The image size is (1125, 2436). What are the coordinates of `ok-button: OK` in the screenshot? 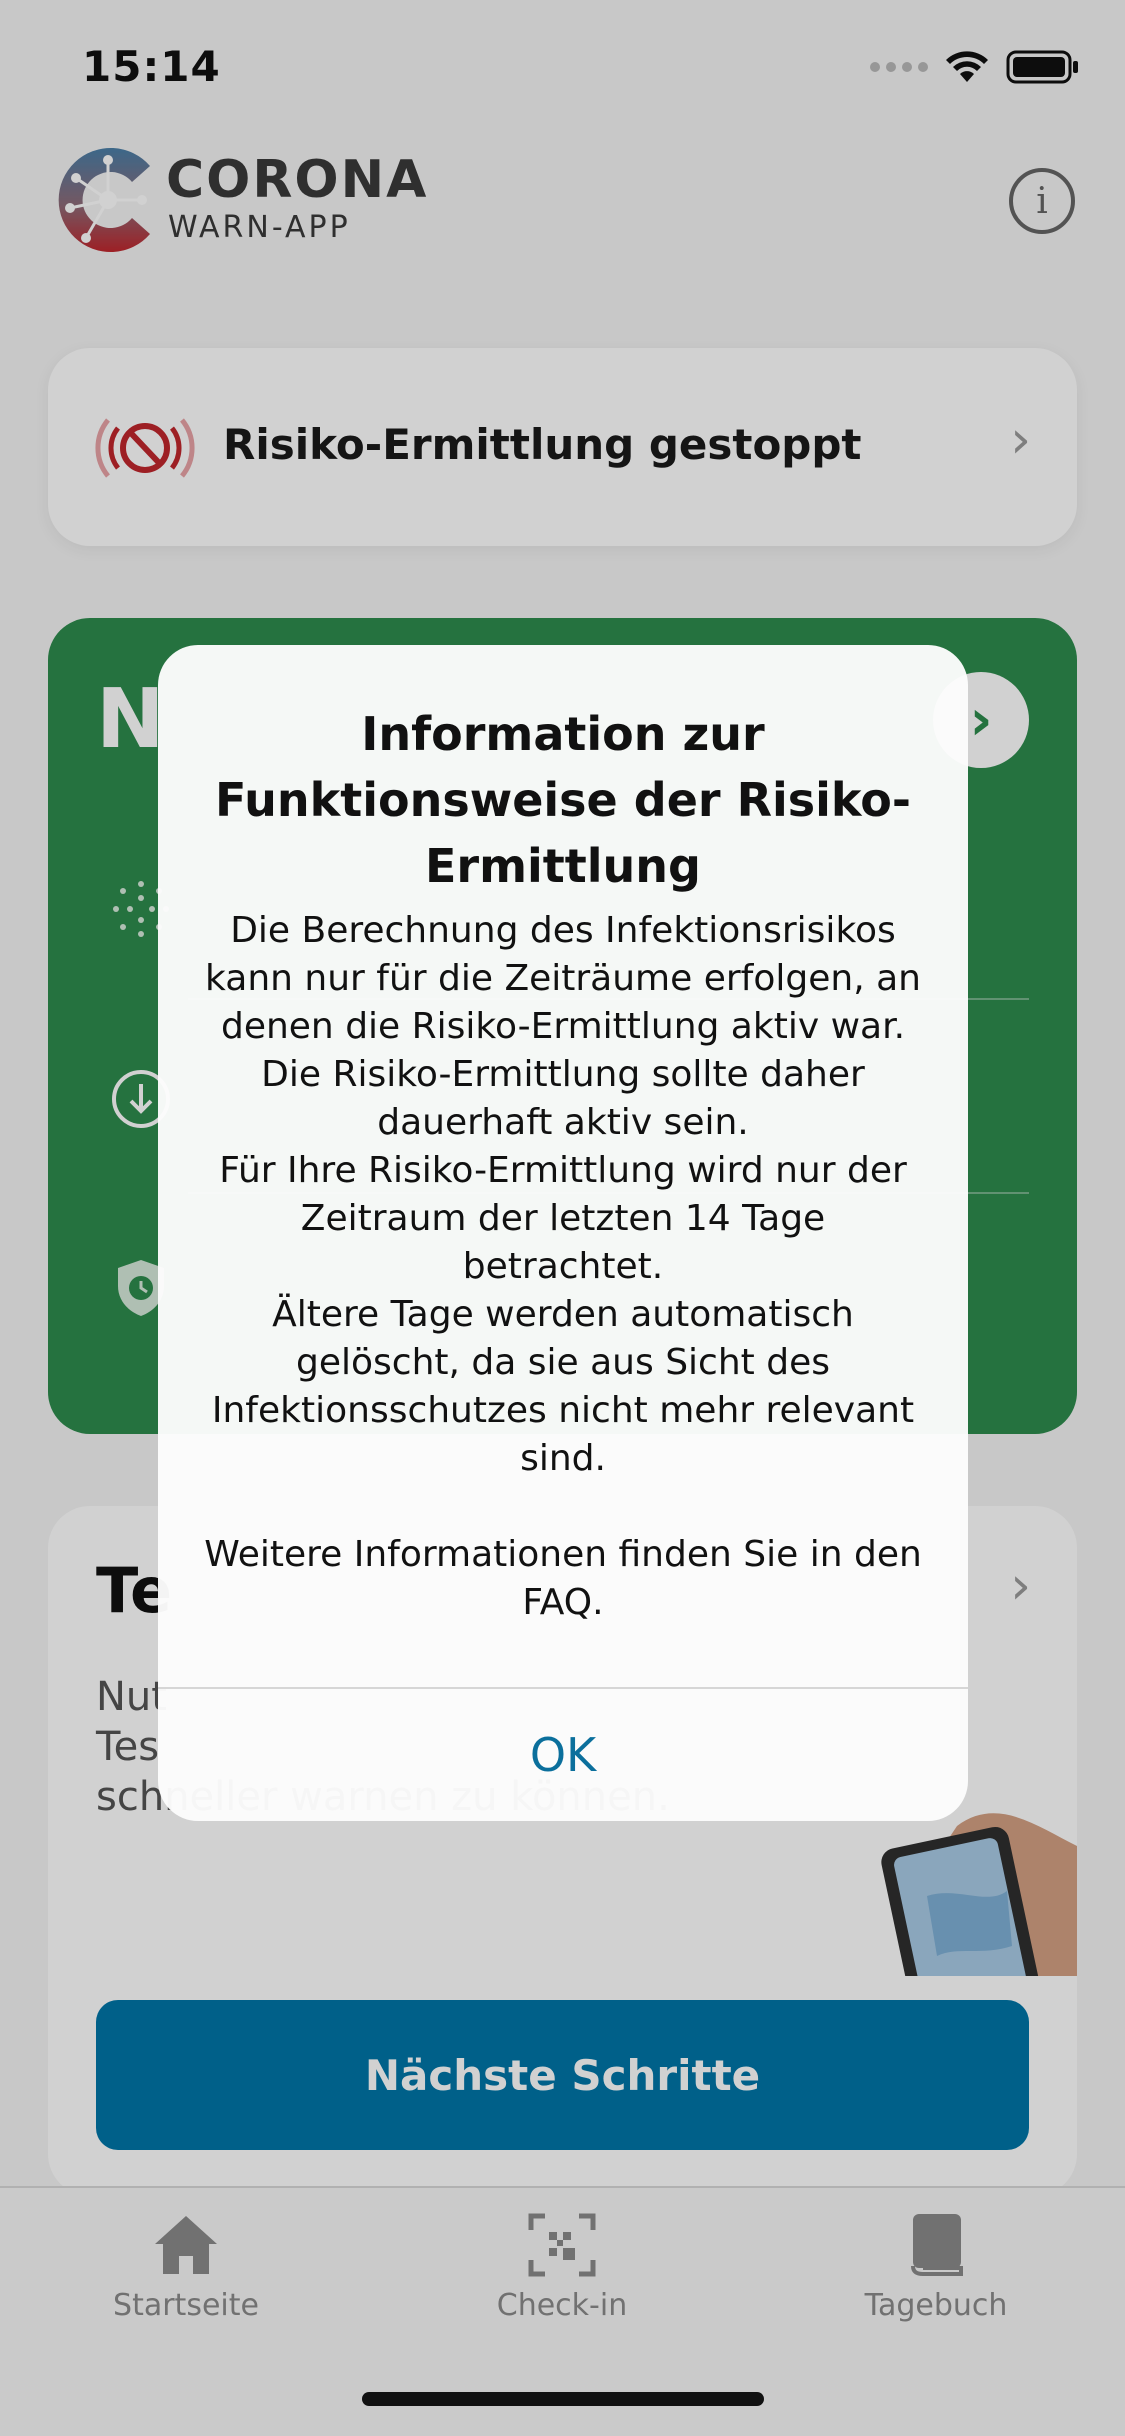 It's located at (563, 1755).